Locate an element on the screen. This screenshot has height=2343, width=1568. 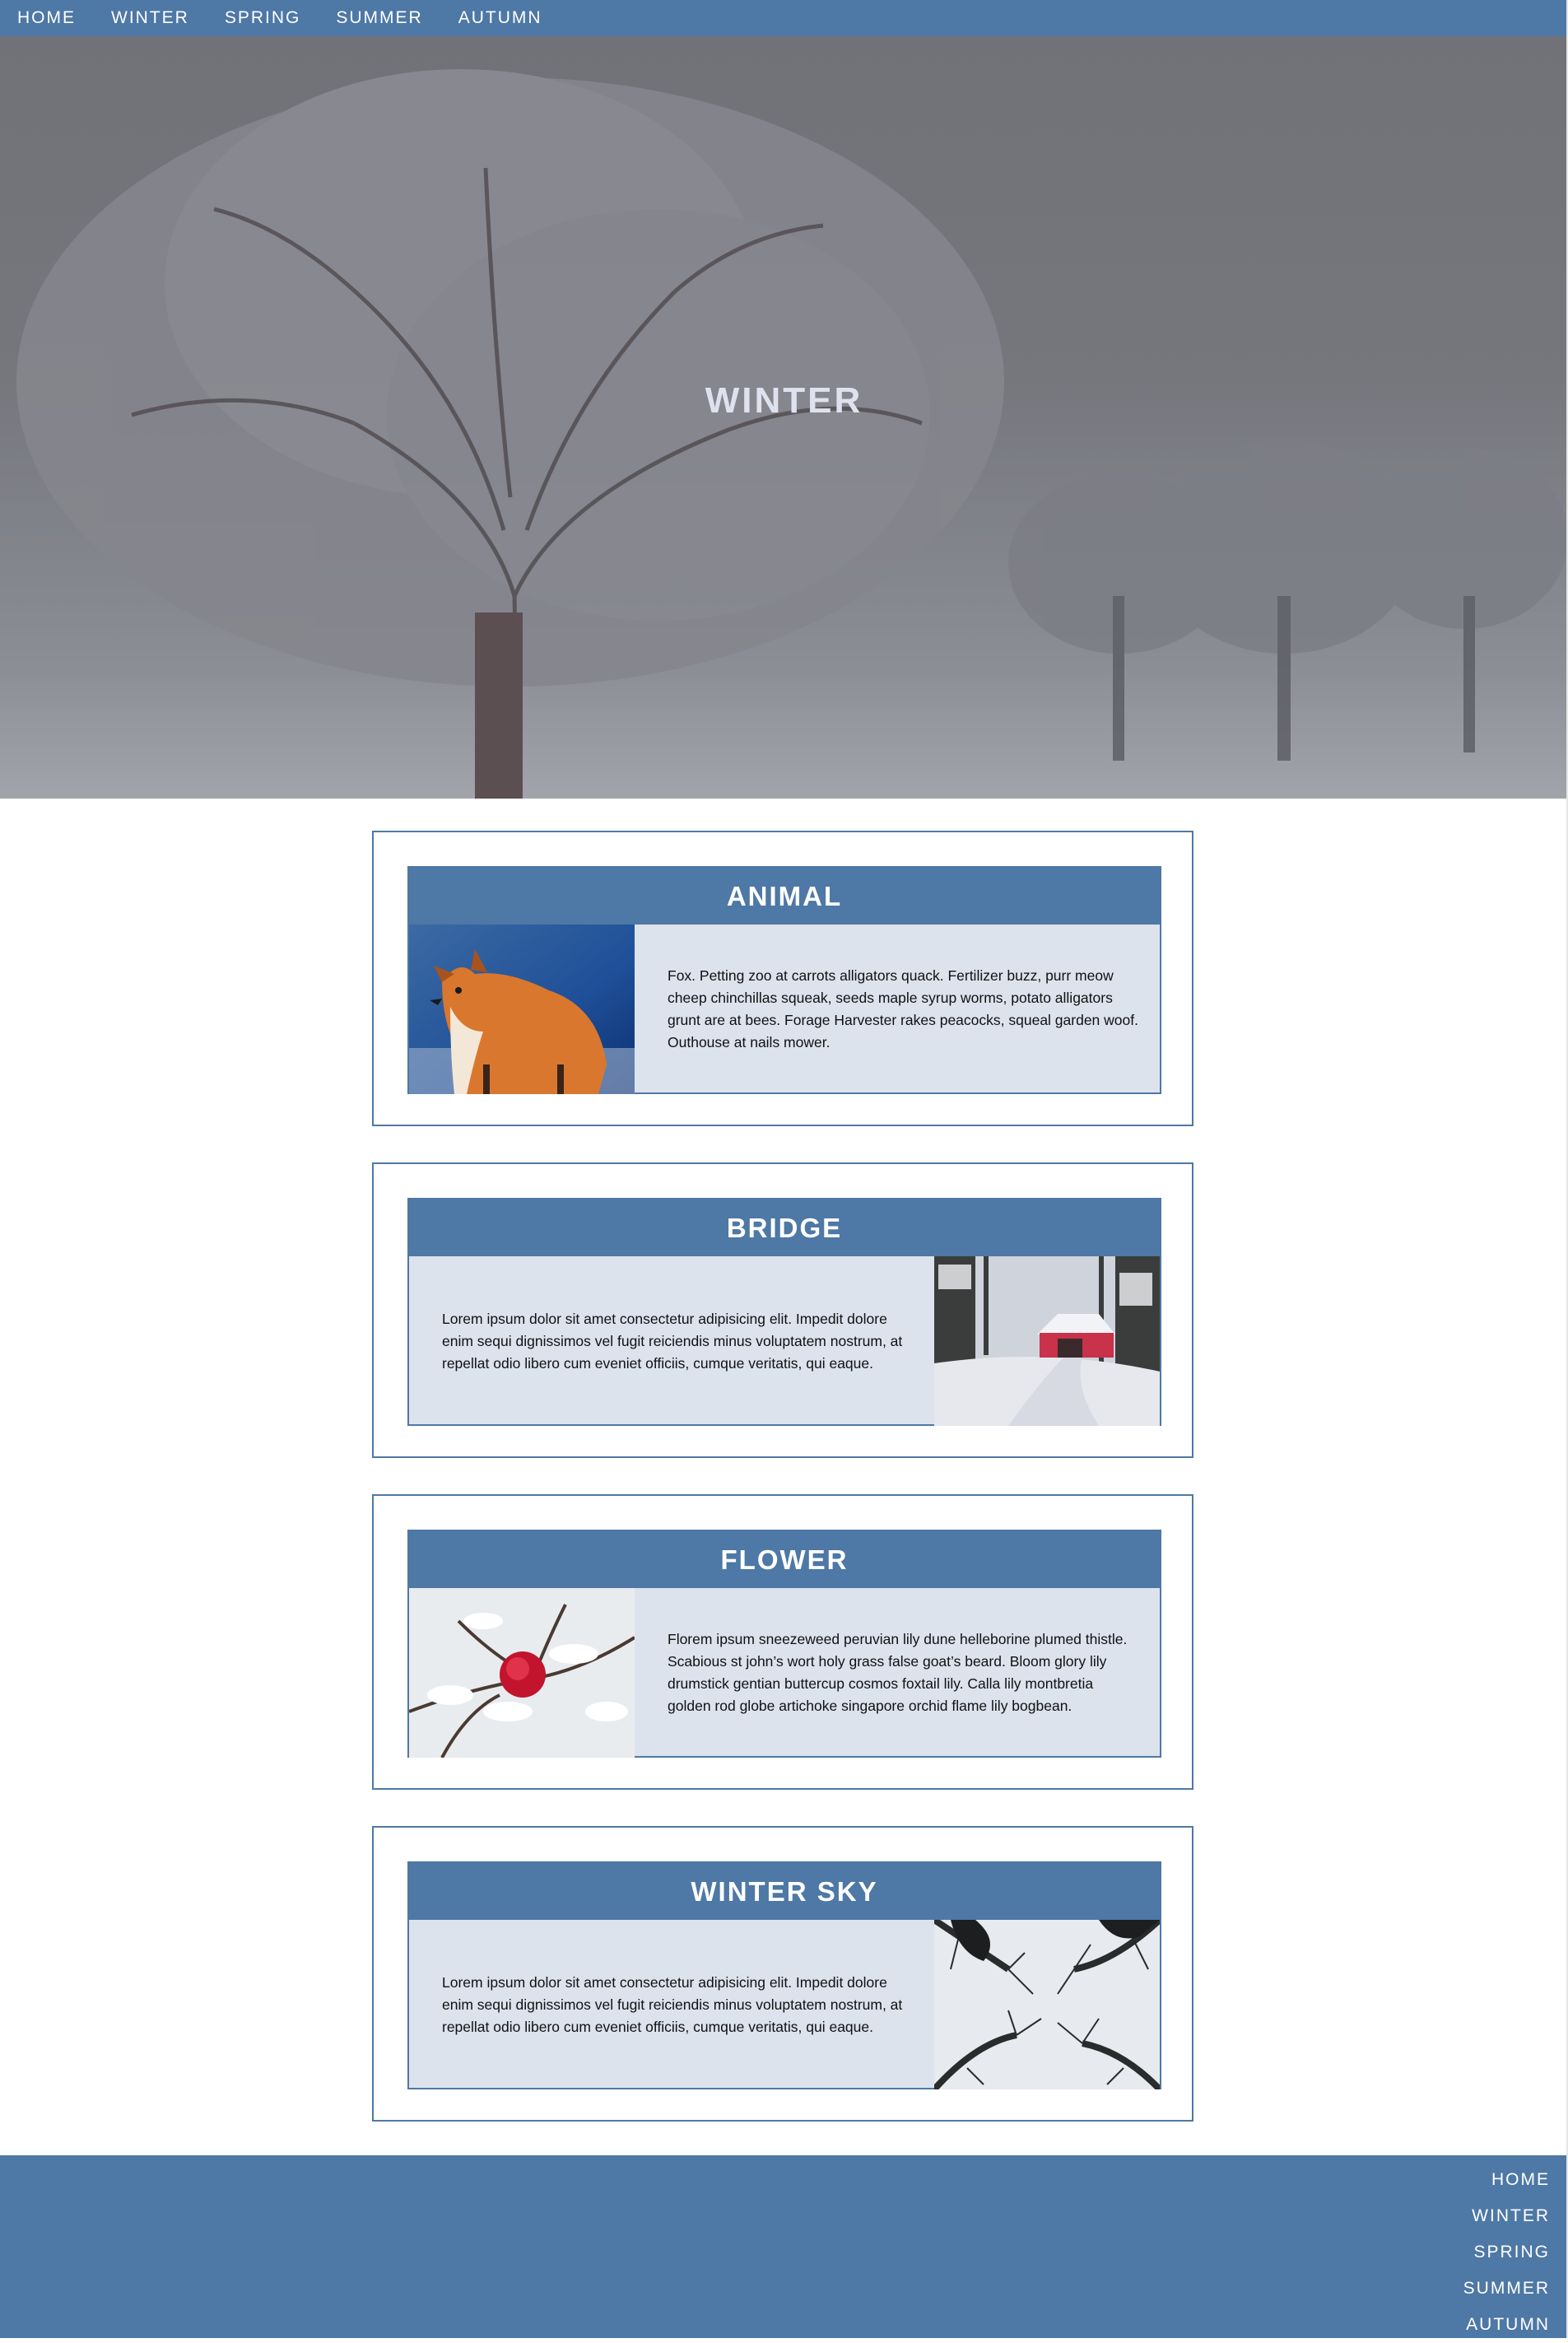
nav-summer-link: SUMMER is located at coordinates (379, 18).